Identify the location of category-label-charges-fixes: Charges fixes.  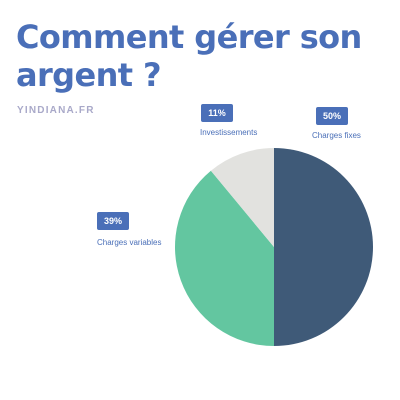
(336, 135).